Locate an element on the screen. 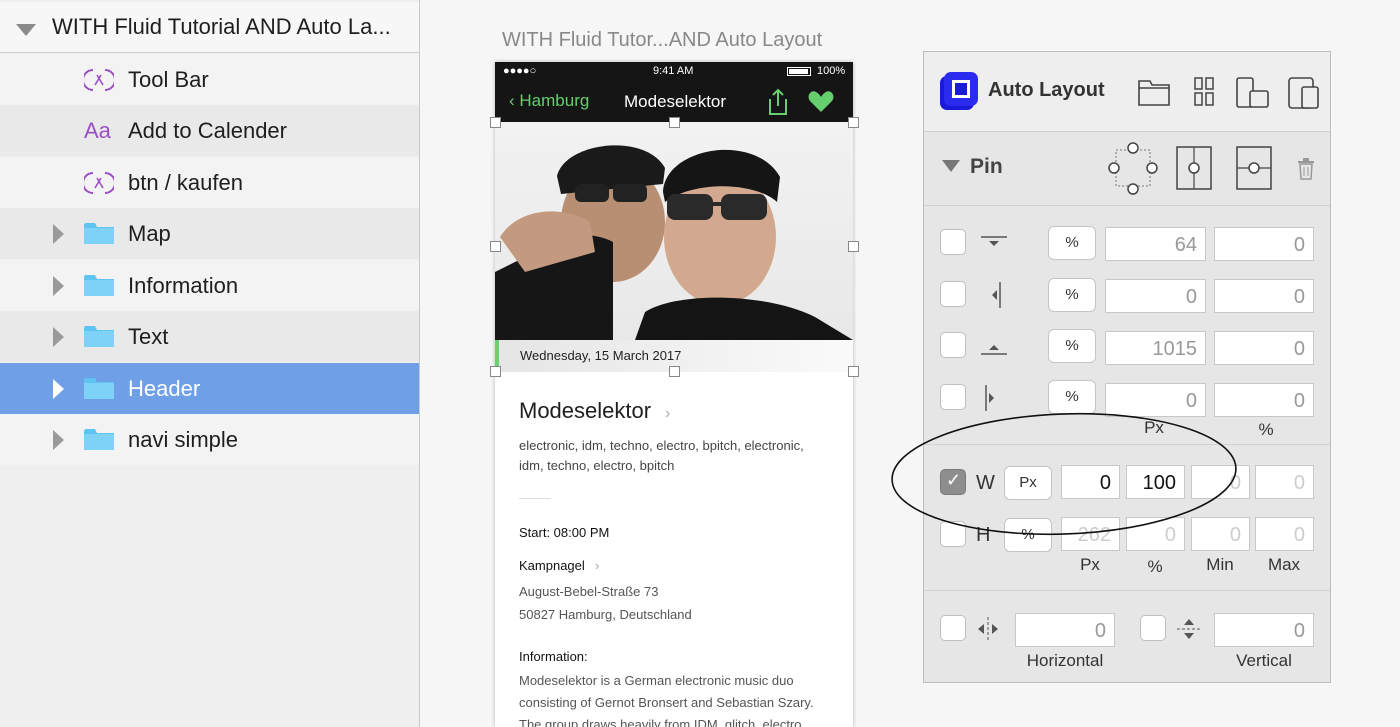 The width and height of the screenshot is (1400, 727). battery-percent: 100% is located at coordinates (831, 71).